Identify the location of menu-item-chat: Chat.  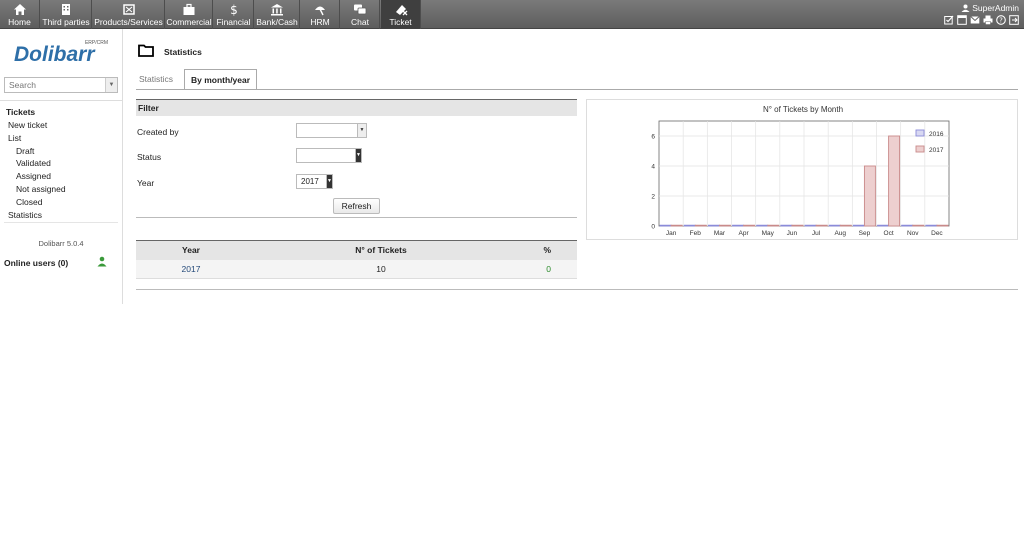
(360, 14).